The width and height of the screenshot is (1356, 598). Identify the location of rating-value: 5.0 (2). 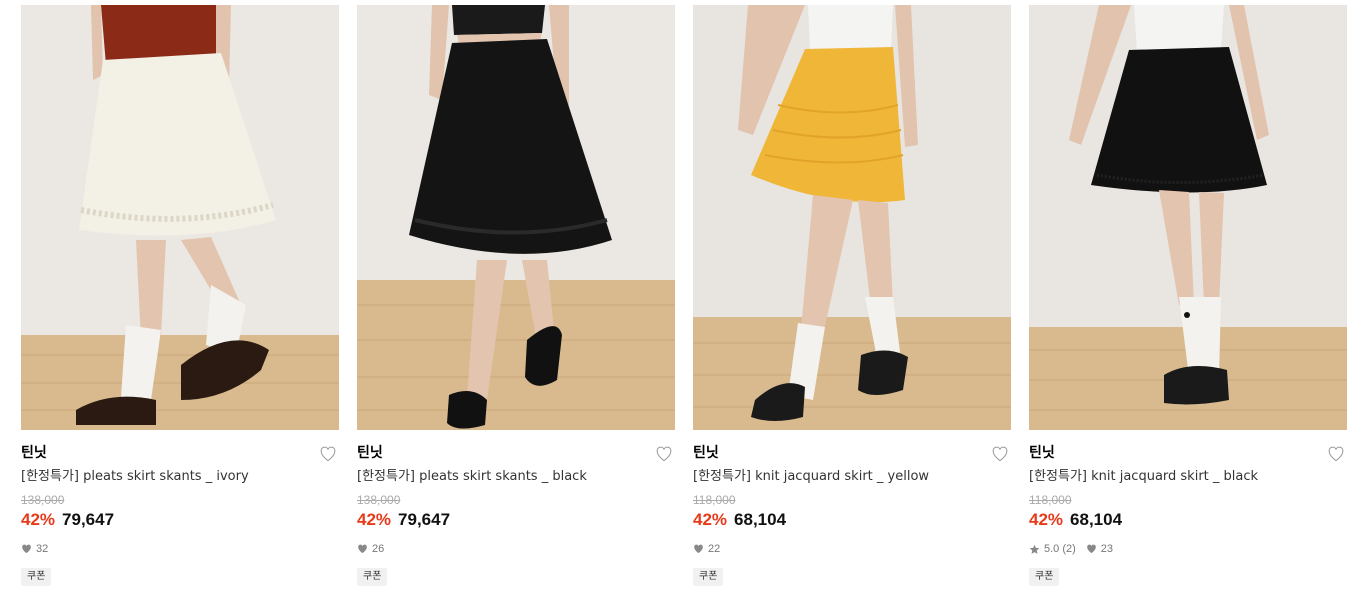
(1060, 549).